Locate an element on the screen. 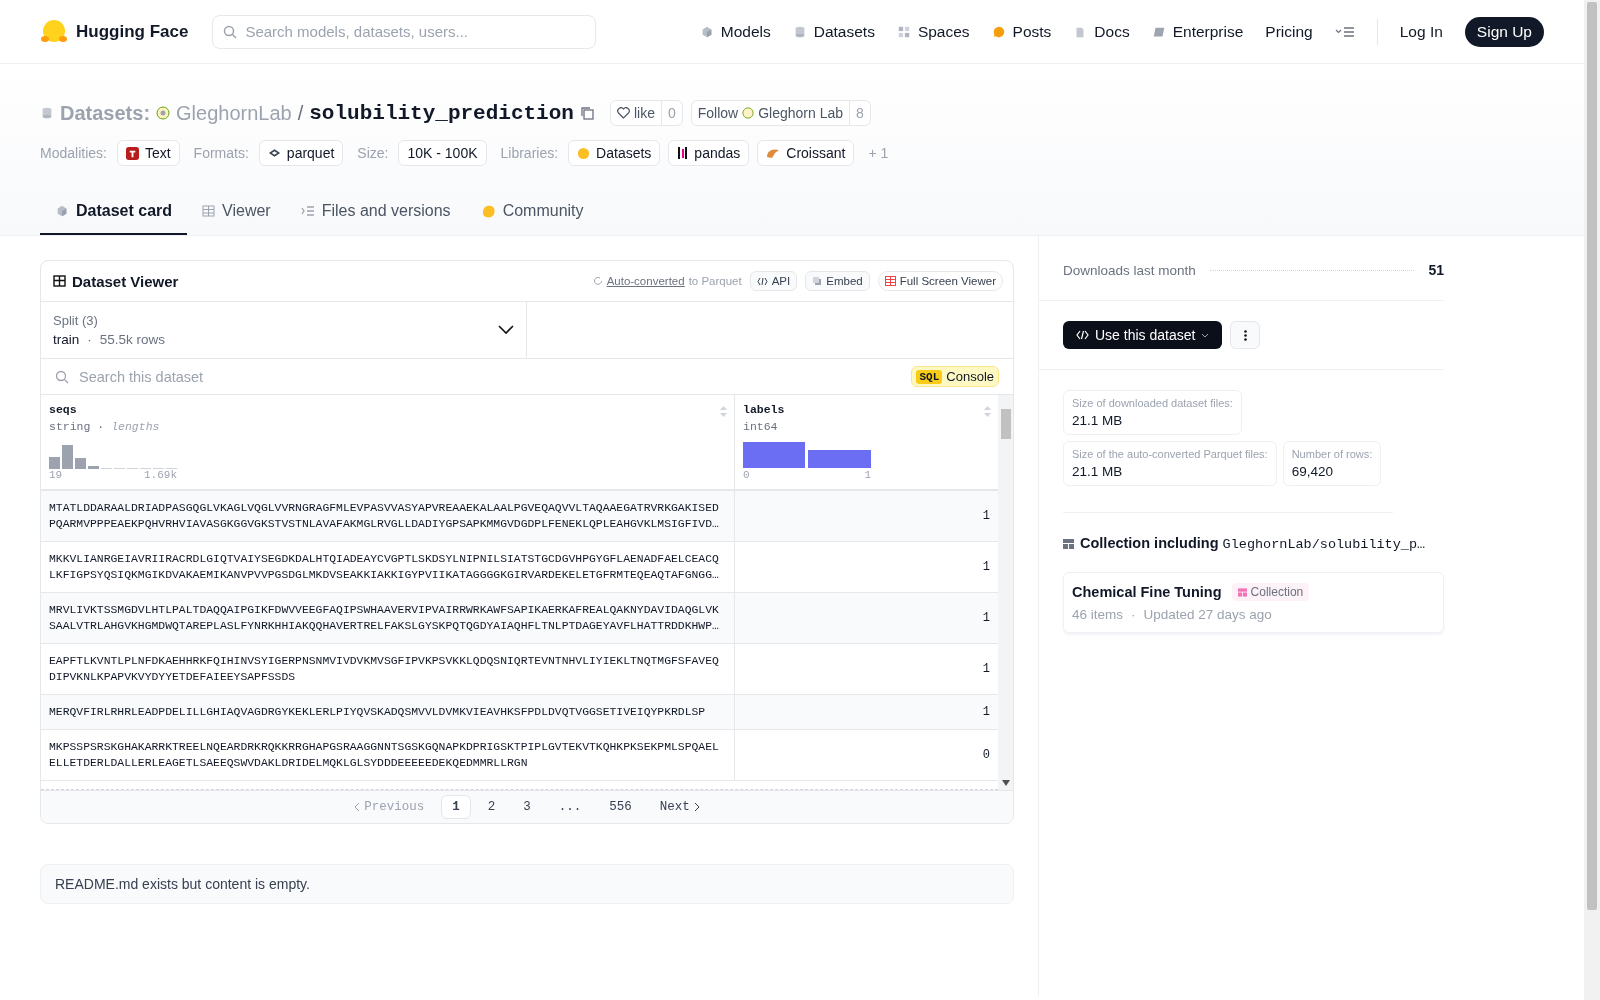 Image resolution: width=1600 pixels, height=1000 pixels. auto-converted-note: to Parquet is located at coordinates (715, 281).